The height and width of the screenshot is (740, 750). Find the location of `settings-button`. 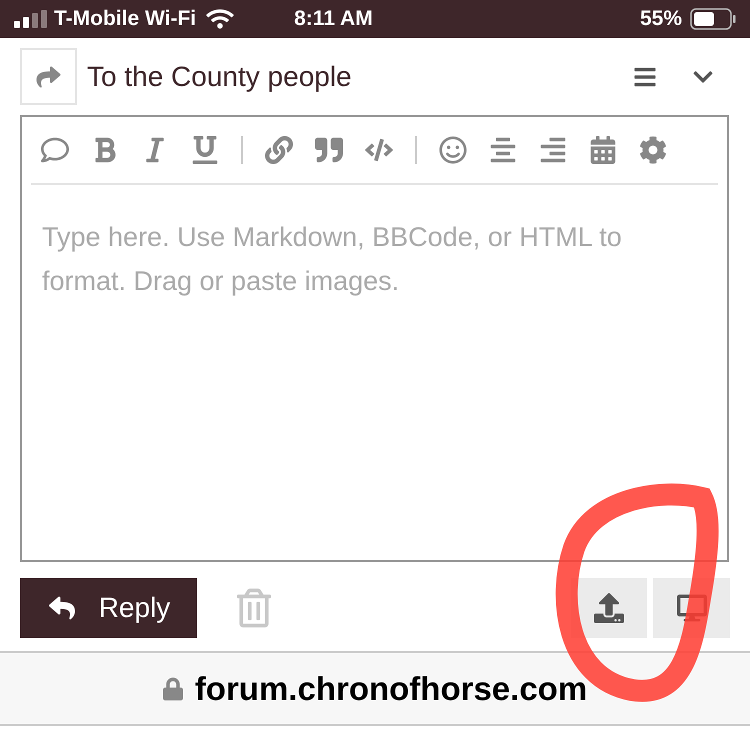

settings-button is located at coordinates (653, 150).